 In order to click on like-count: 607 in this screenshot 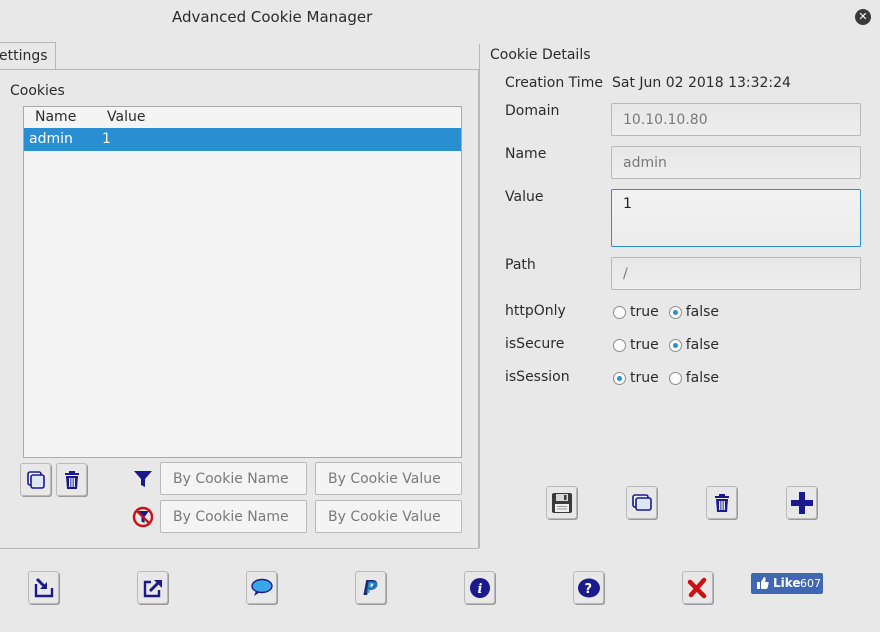, I will do `click(810, 583)`.